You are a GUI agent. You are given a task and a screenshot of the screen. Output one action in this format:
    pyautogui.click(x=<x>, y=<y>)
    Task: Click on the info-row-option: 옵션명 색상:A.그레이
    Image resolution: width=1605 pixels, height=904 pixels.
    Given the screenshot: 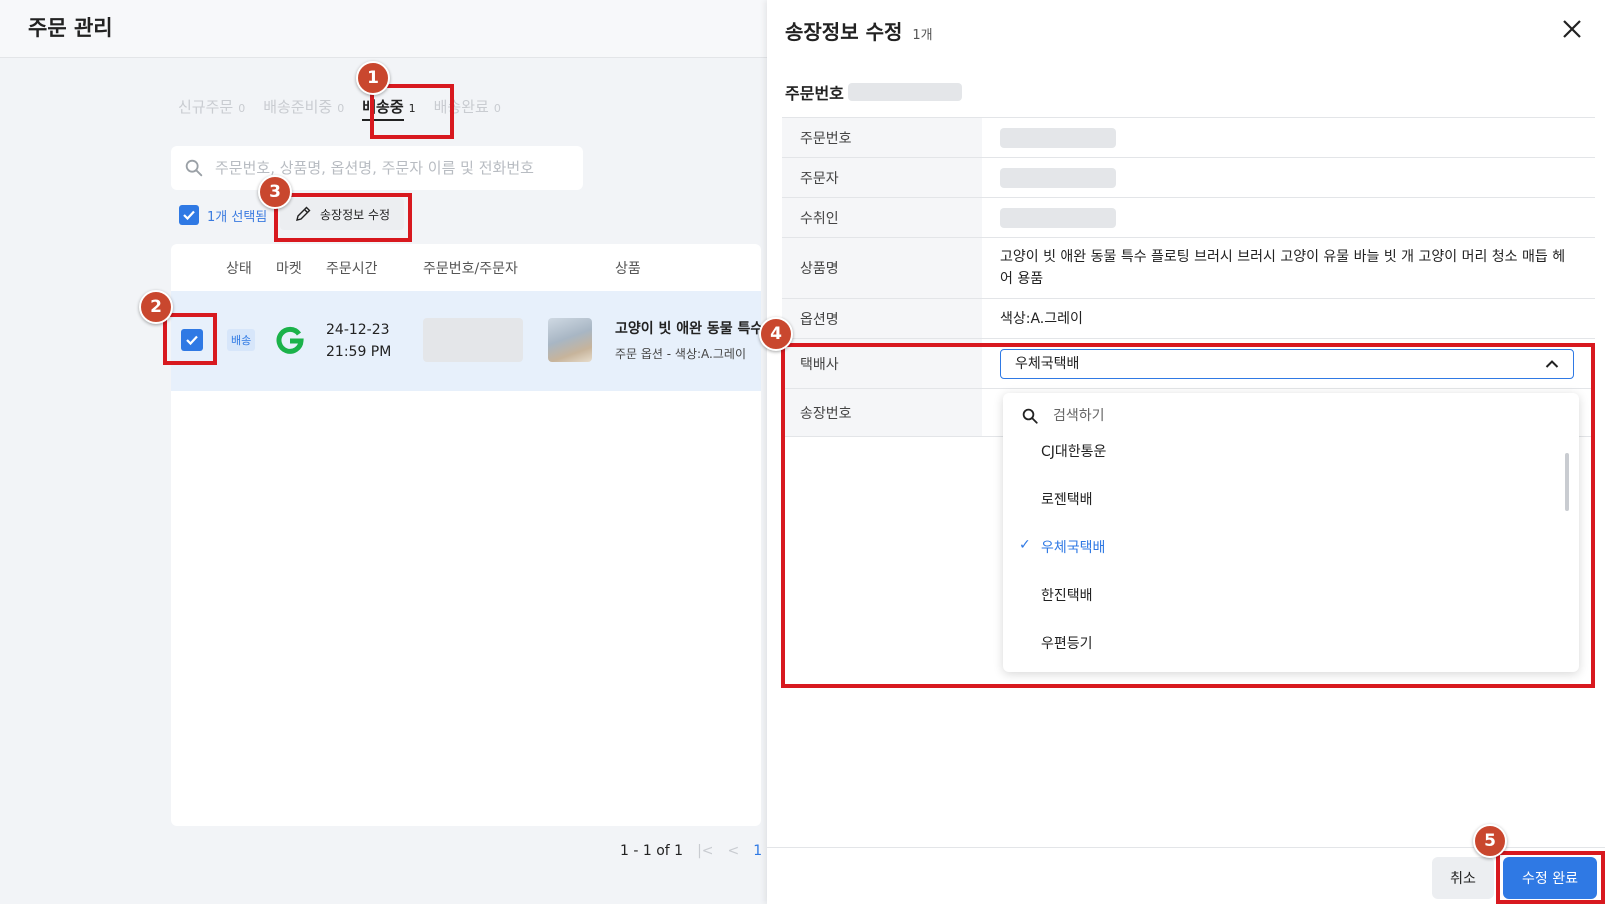 What is the action you would take?
    pyautogui.click(x=1188, y=319)
    